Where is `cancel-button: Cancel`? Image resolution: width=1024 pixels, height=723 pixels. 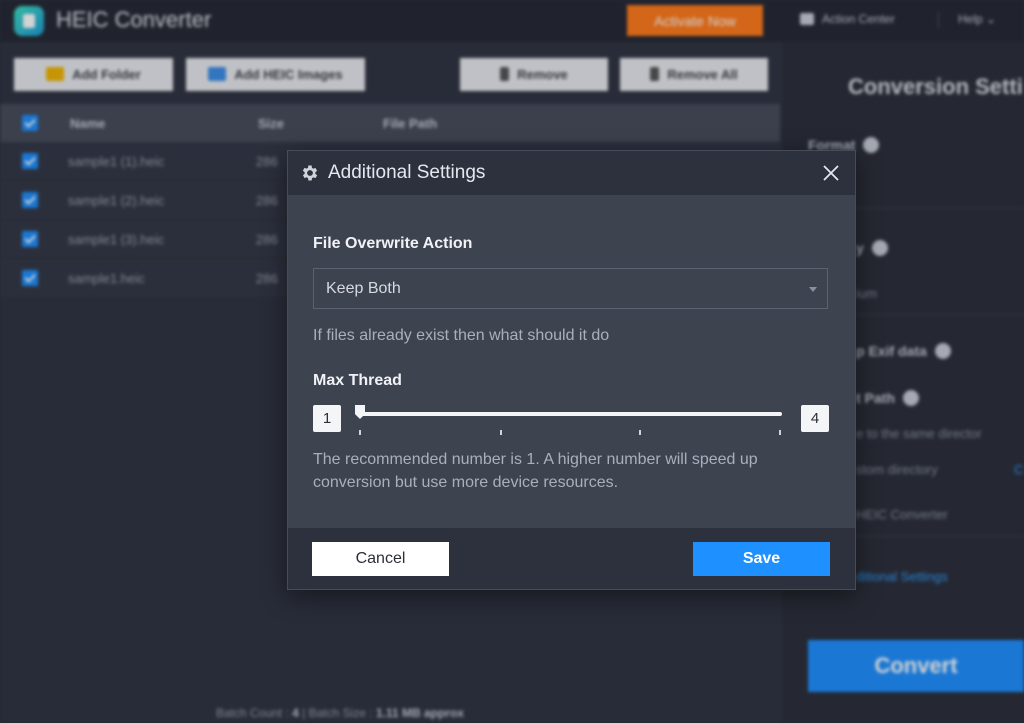 cancel-button: Cancel is located at coordinates (380, 559).